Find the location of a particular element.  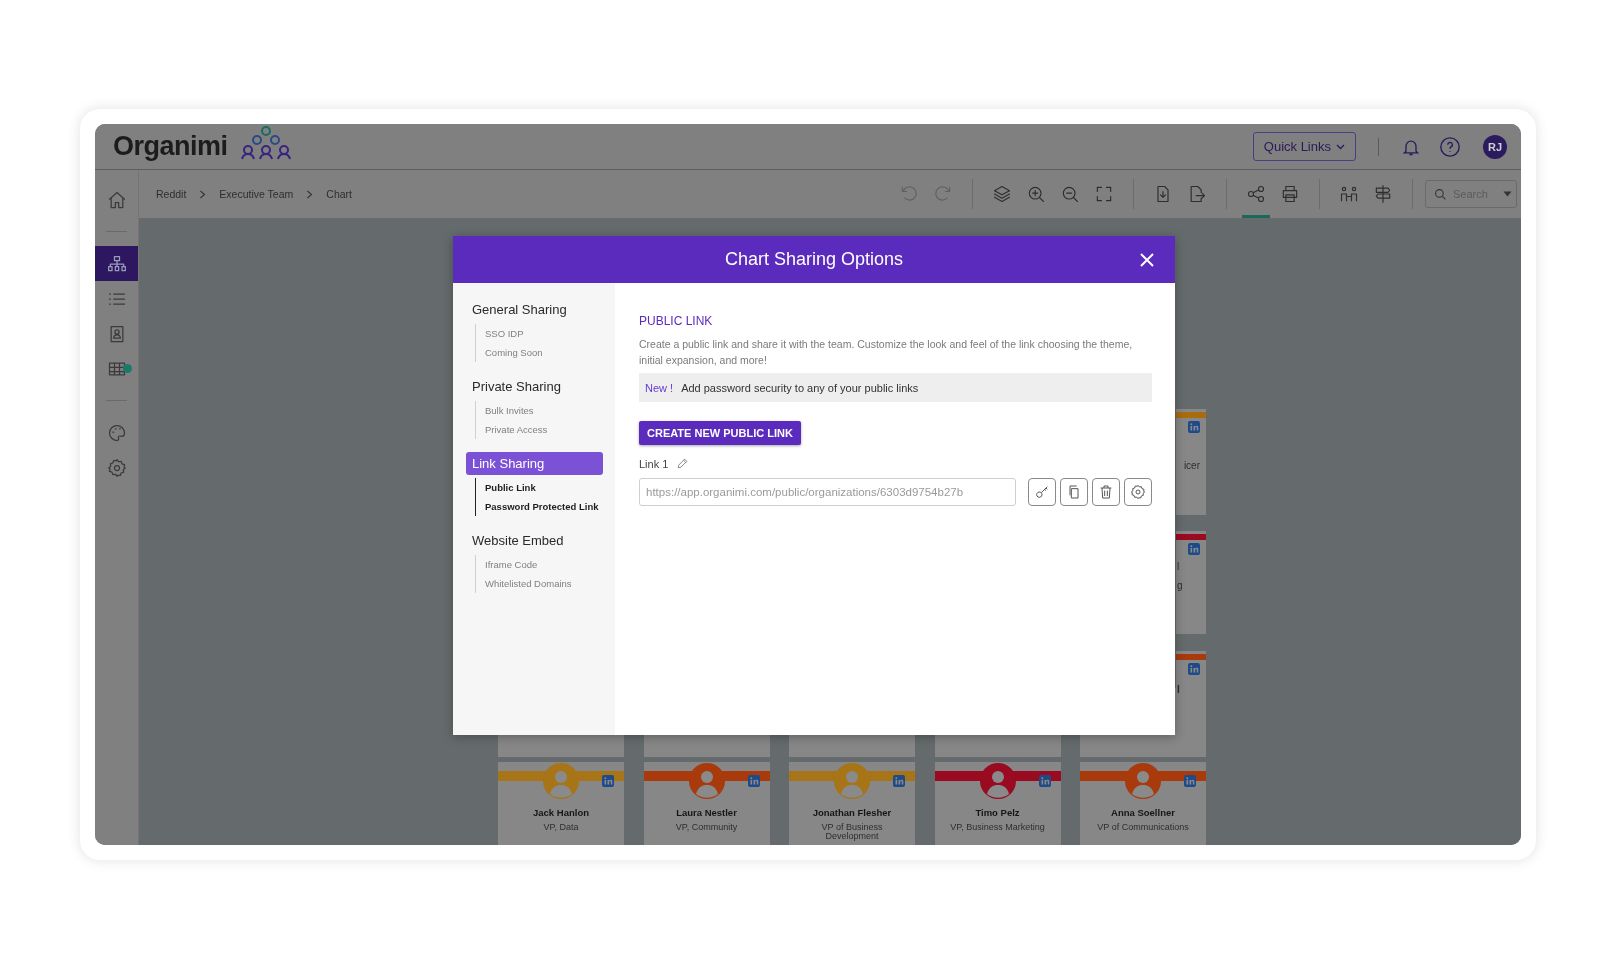

dropdown-caret-icon is located at coordinates (1507, 194).